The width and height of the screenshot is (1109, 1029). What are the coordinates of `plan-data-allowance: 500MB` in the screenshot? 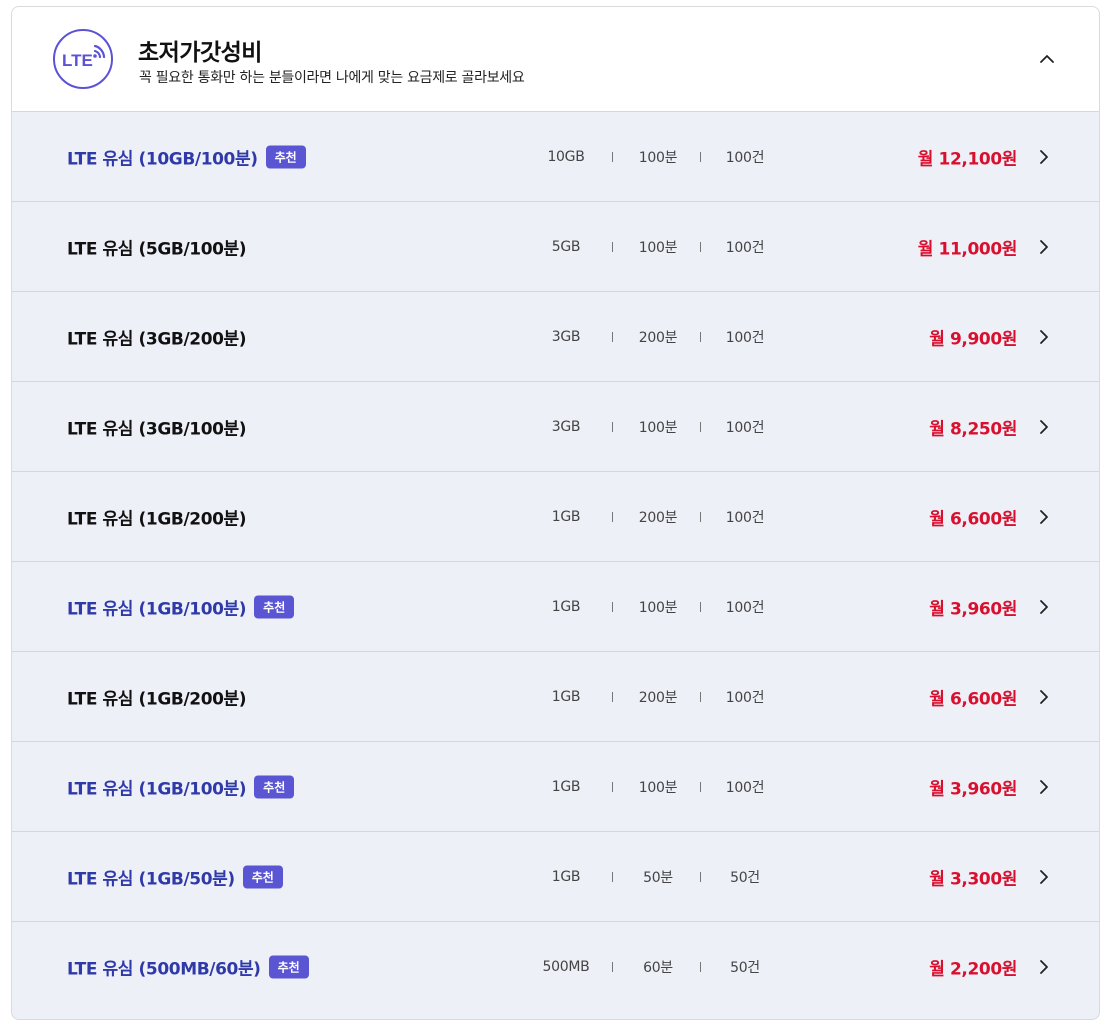 It's located at (566, 967).